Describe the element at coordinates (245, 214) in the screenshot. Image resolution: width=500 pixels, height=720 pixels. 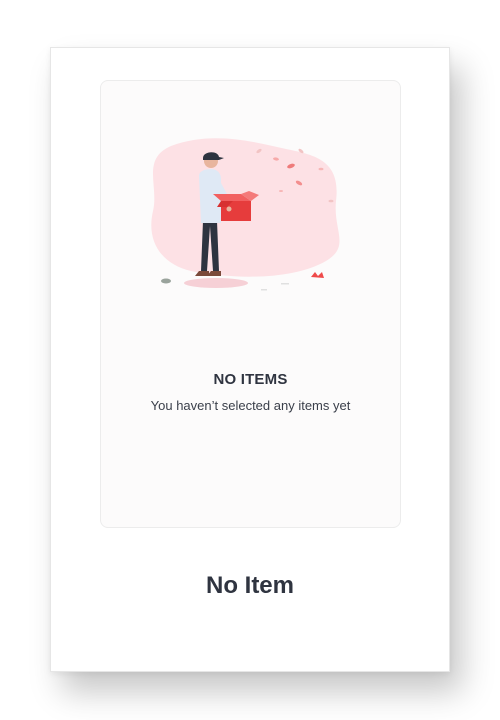
I see `person-holding-box-icon` at that location.